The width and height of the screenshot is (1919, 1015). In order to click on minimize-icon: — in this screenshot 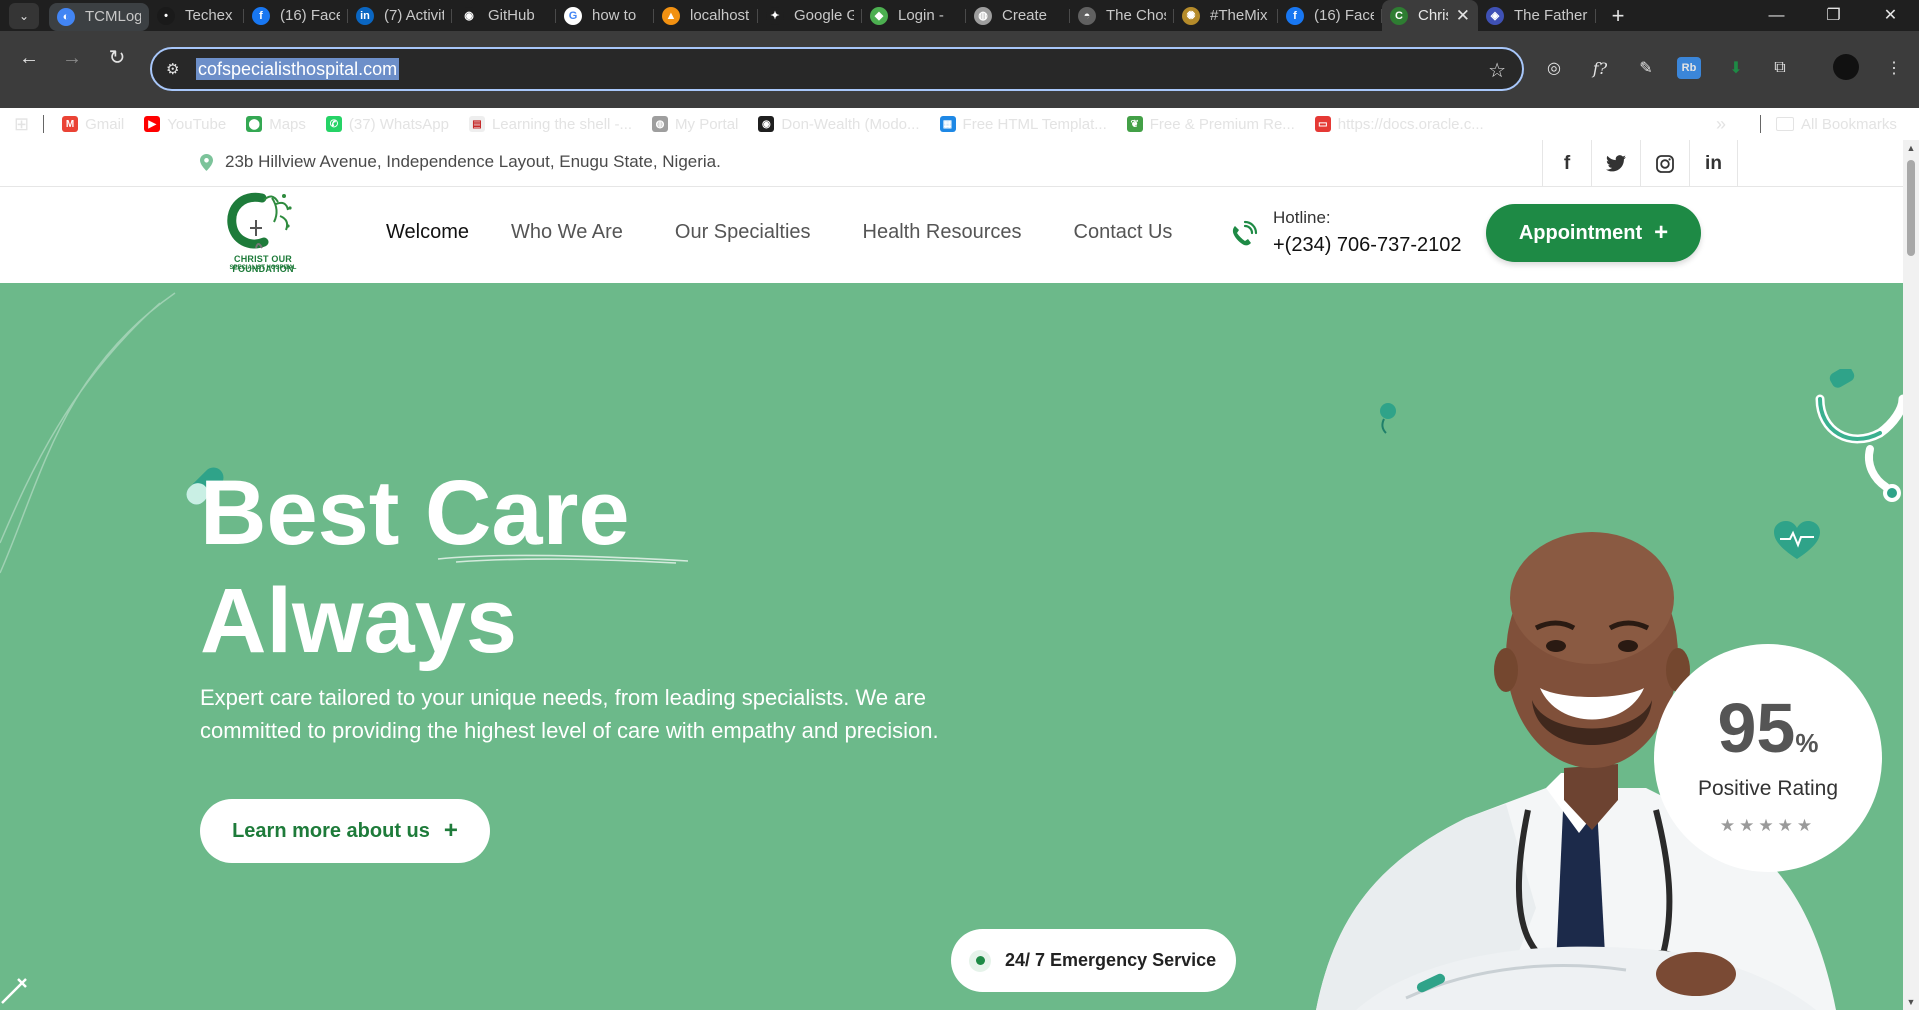, I will do `click(1776, 15)`.